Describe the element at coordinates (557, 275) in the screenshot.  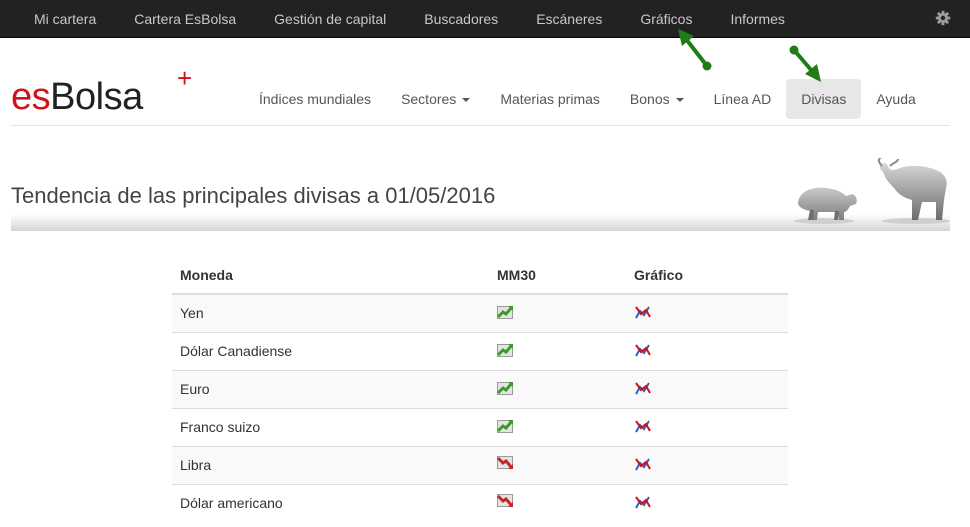
I see `column-header-mm30: MM30` at that location.